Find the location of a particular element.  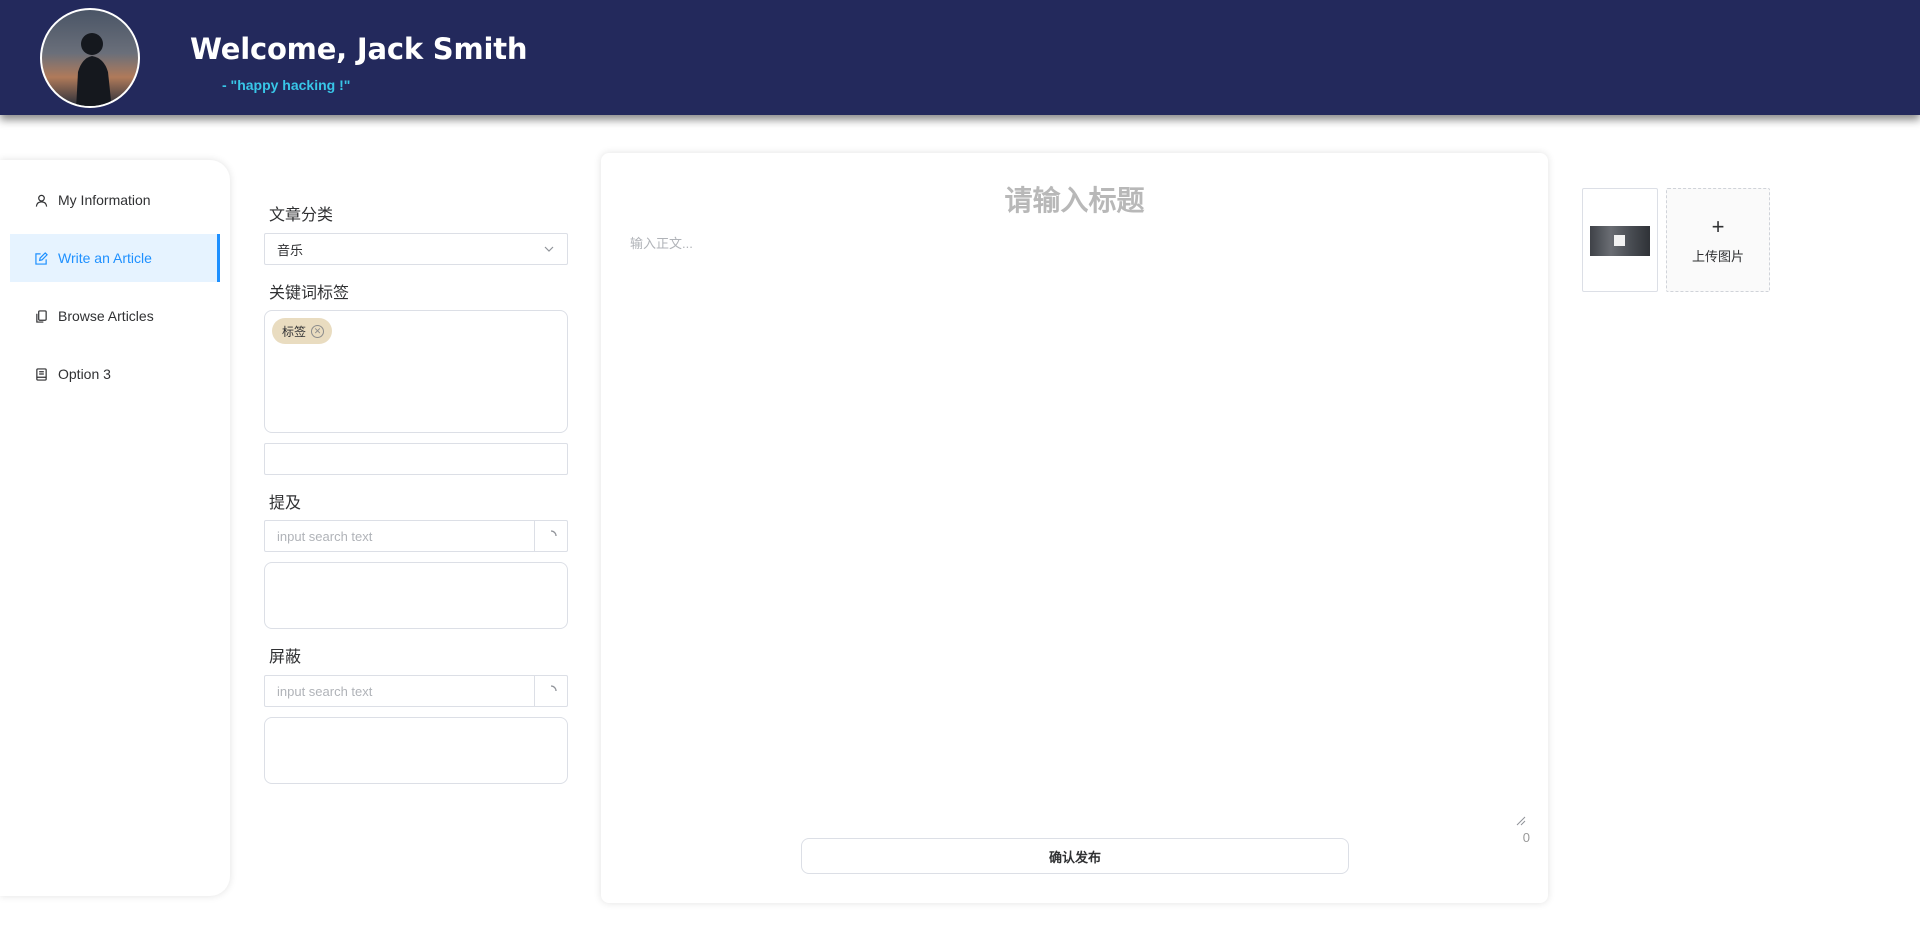

keywords-label: 关键词标签 is located at coordinates (309, 293).